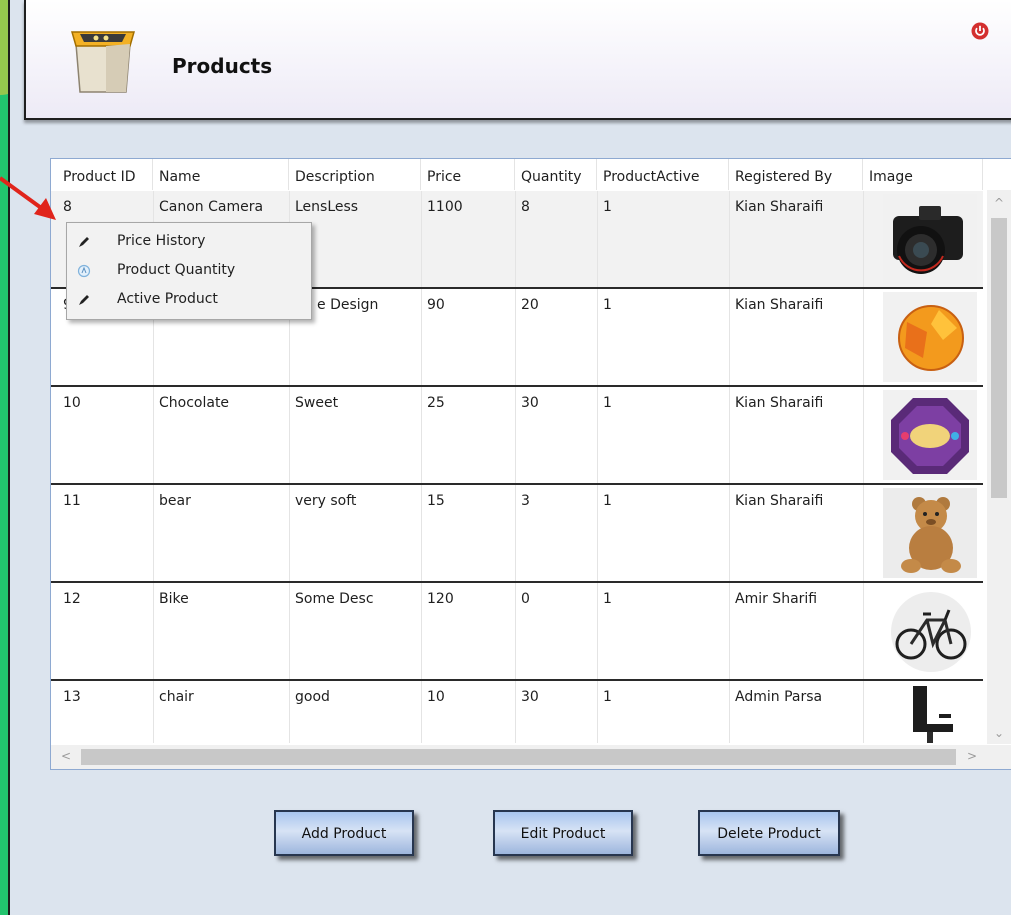 The width and height of the screenshot is (1011, 915). Describe the element at coordinates (436, 403) in the screenshot. I see `cell-price: 25` at that location.